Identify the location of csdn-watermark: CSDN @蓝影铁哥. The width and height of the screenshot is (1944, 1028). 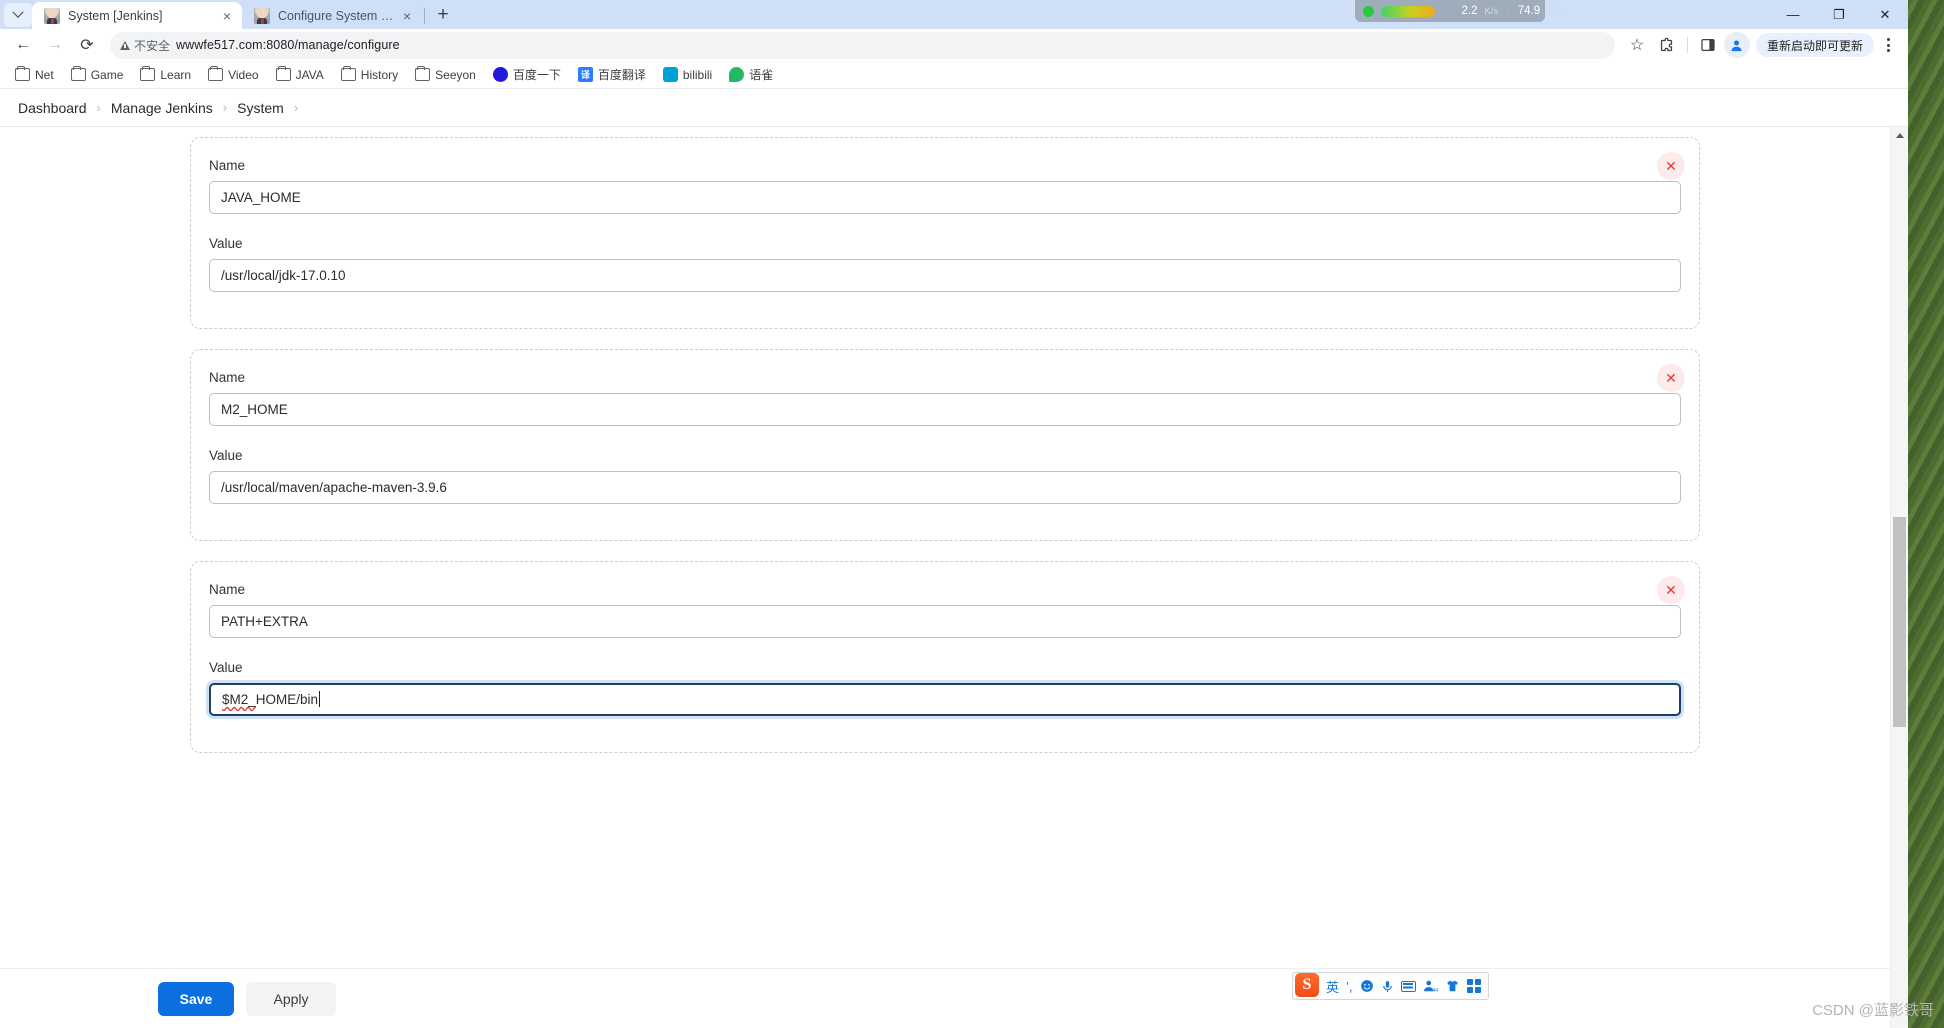
(1873, 1010).